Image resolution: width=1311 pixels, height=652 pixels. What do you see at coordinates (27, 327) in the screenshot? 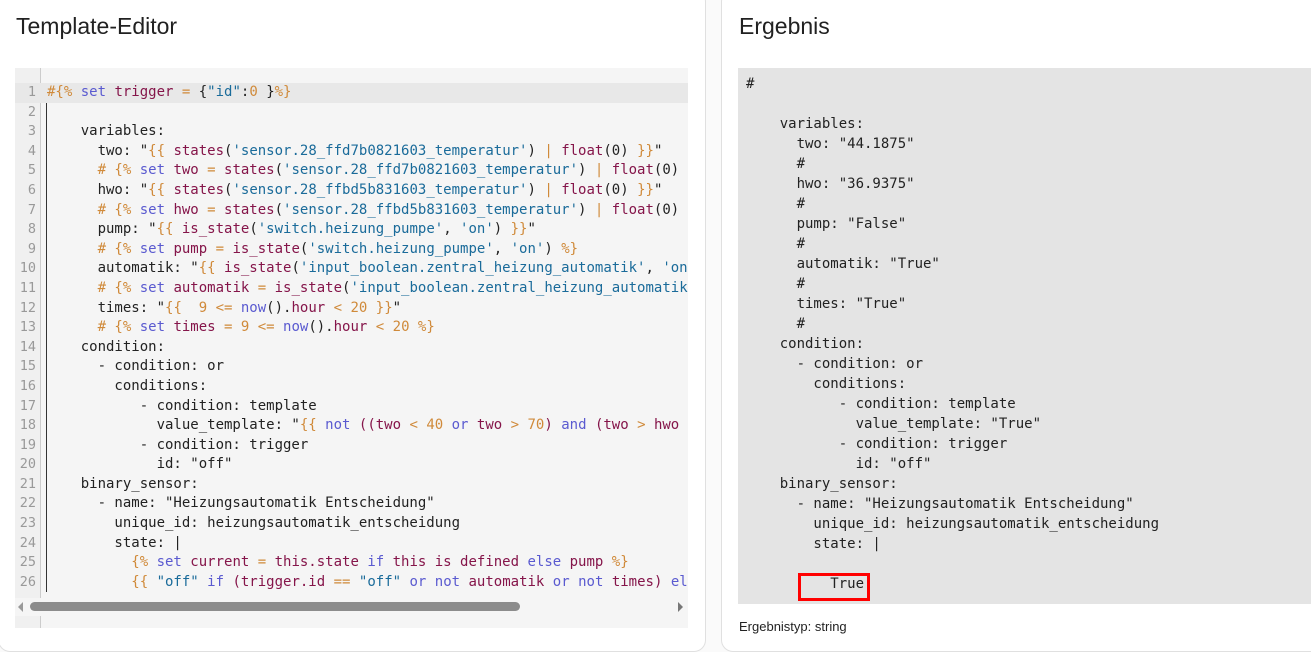
I see `line-number: 13` at bounding box center [27, 327].